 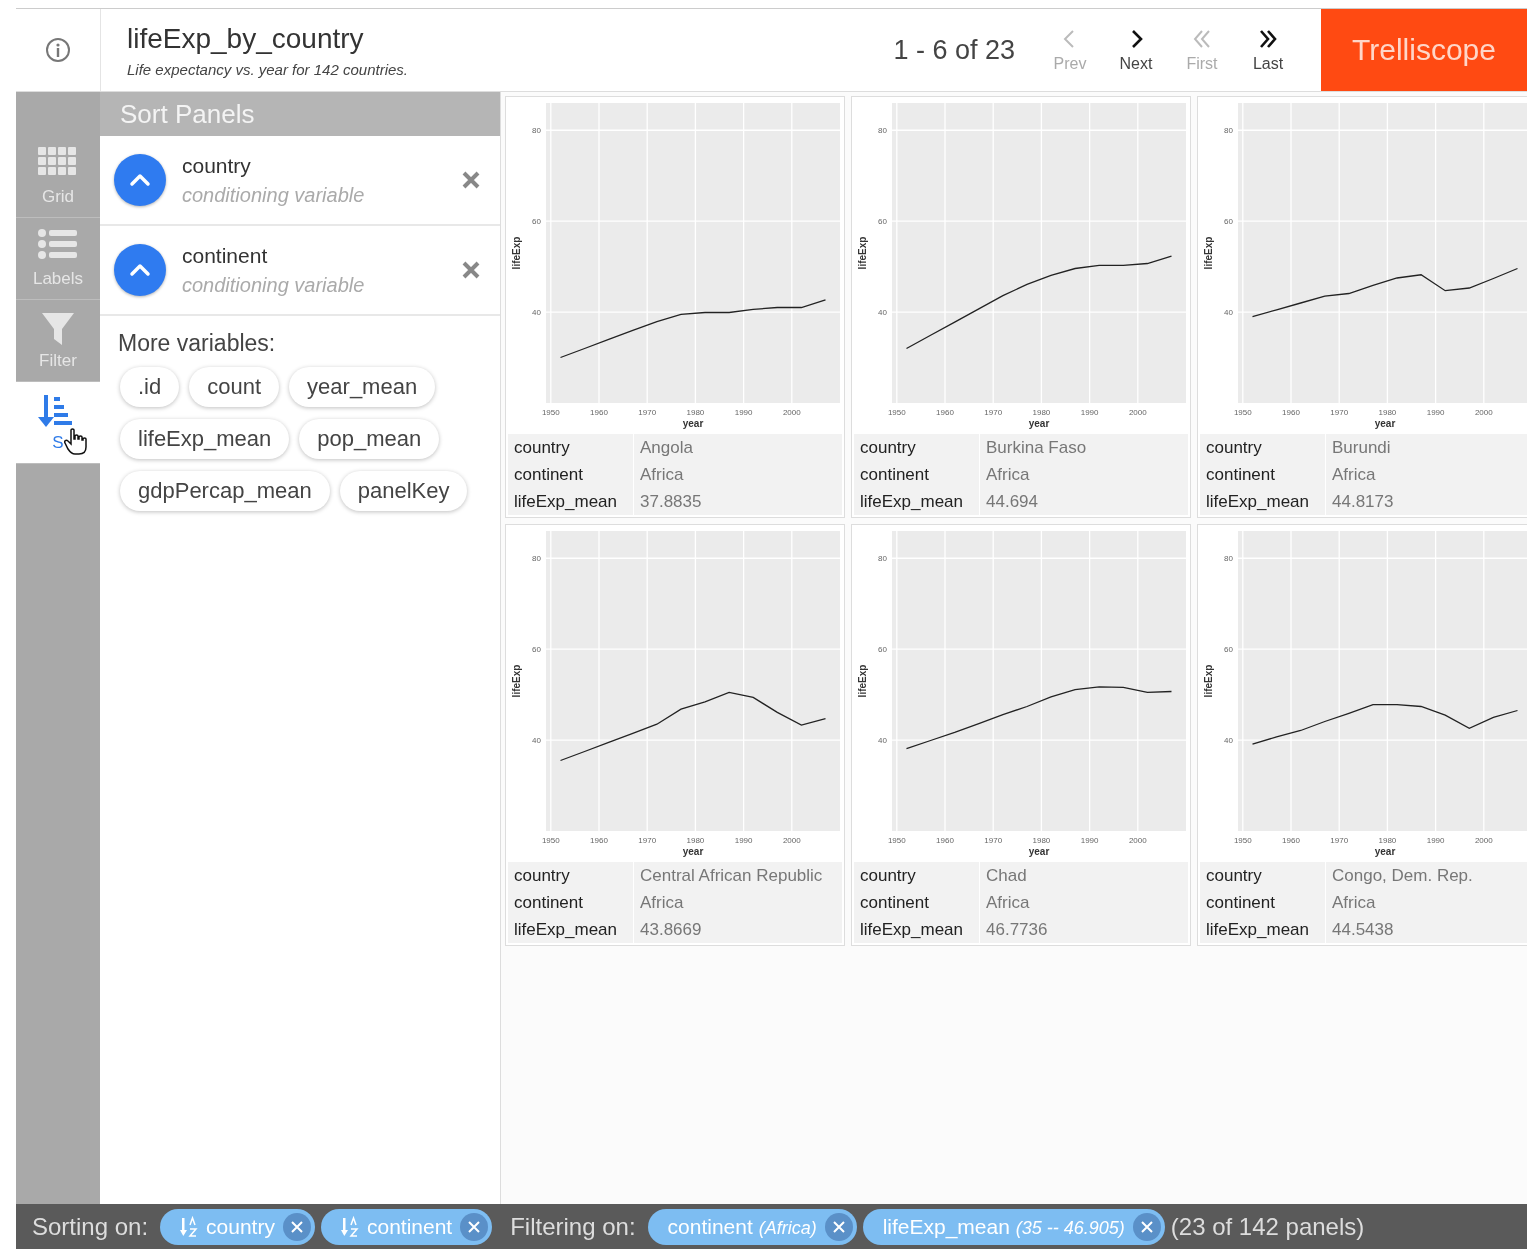 I want to click on label-value: 44.8173, so click(x=1363, y=502).